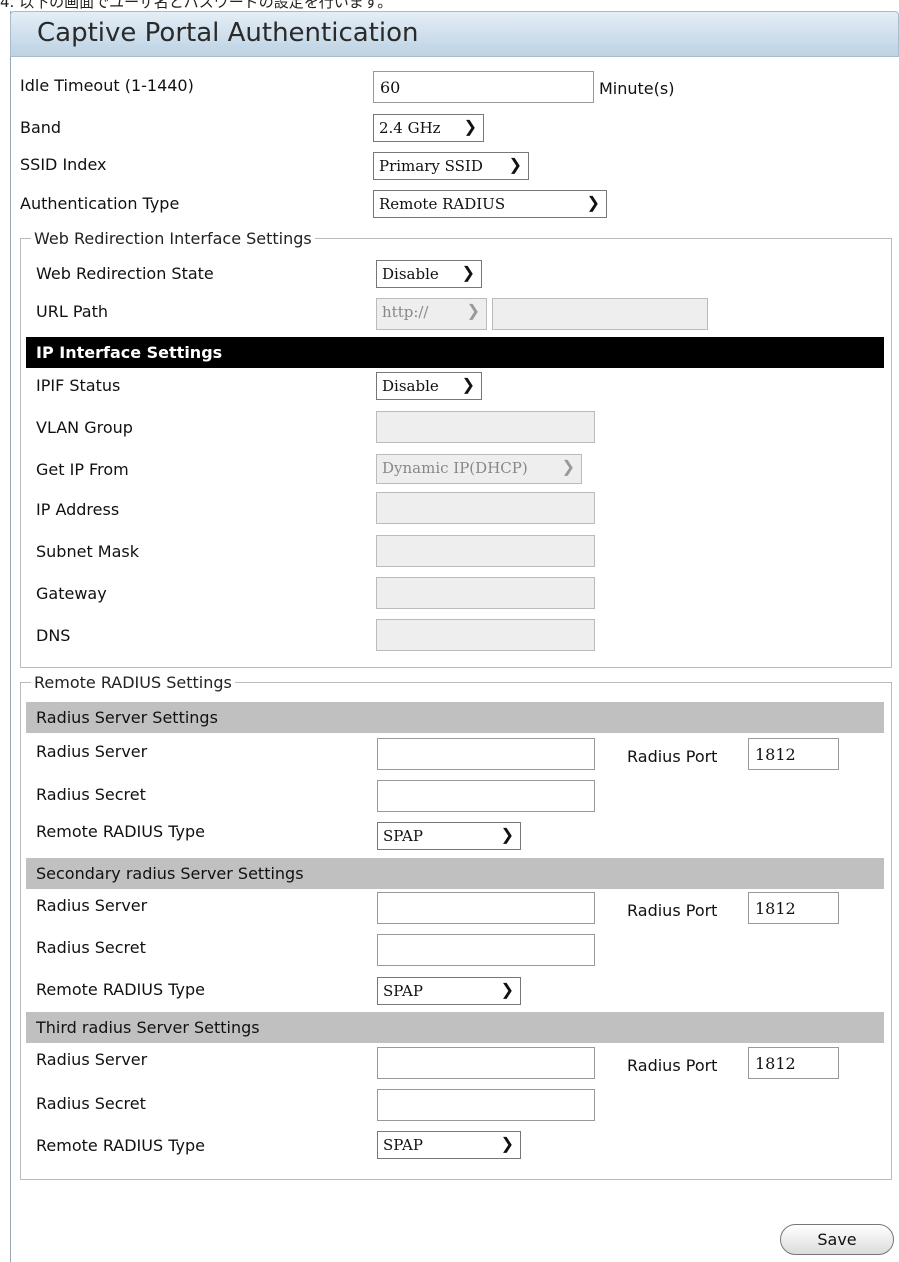 This screenshot has height=1262, width=899. I want to click on secondary-radius-secret-input, so click(486, 950).